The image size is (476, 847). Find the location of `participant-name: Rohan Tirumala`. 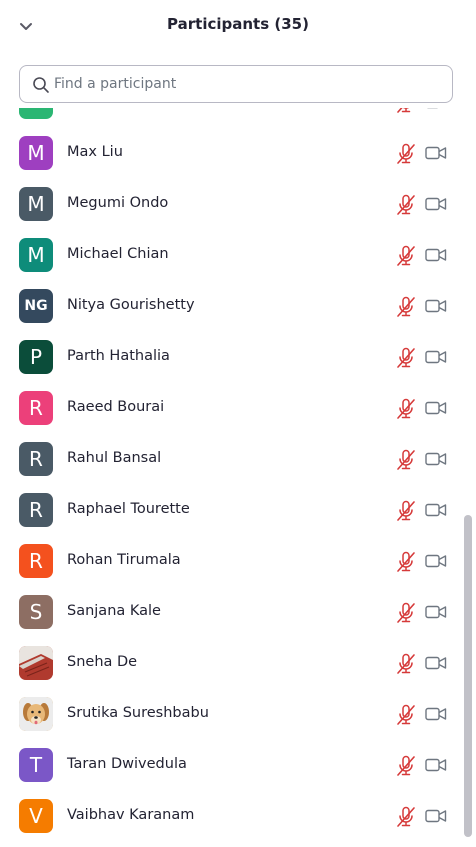

participant-name: Rohan Tirumala is located at coordinates (124, 560).